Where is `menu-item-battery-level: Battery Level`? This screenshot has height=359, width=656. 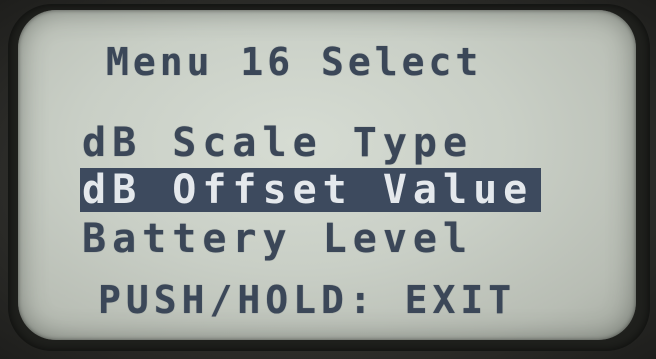 menu-item-battery-level: Battery Level is located at coordinates (277, 239).